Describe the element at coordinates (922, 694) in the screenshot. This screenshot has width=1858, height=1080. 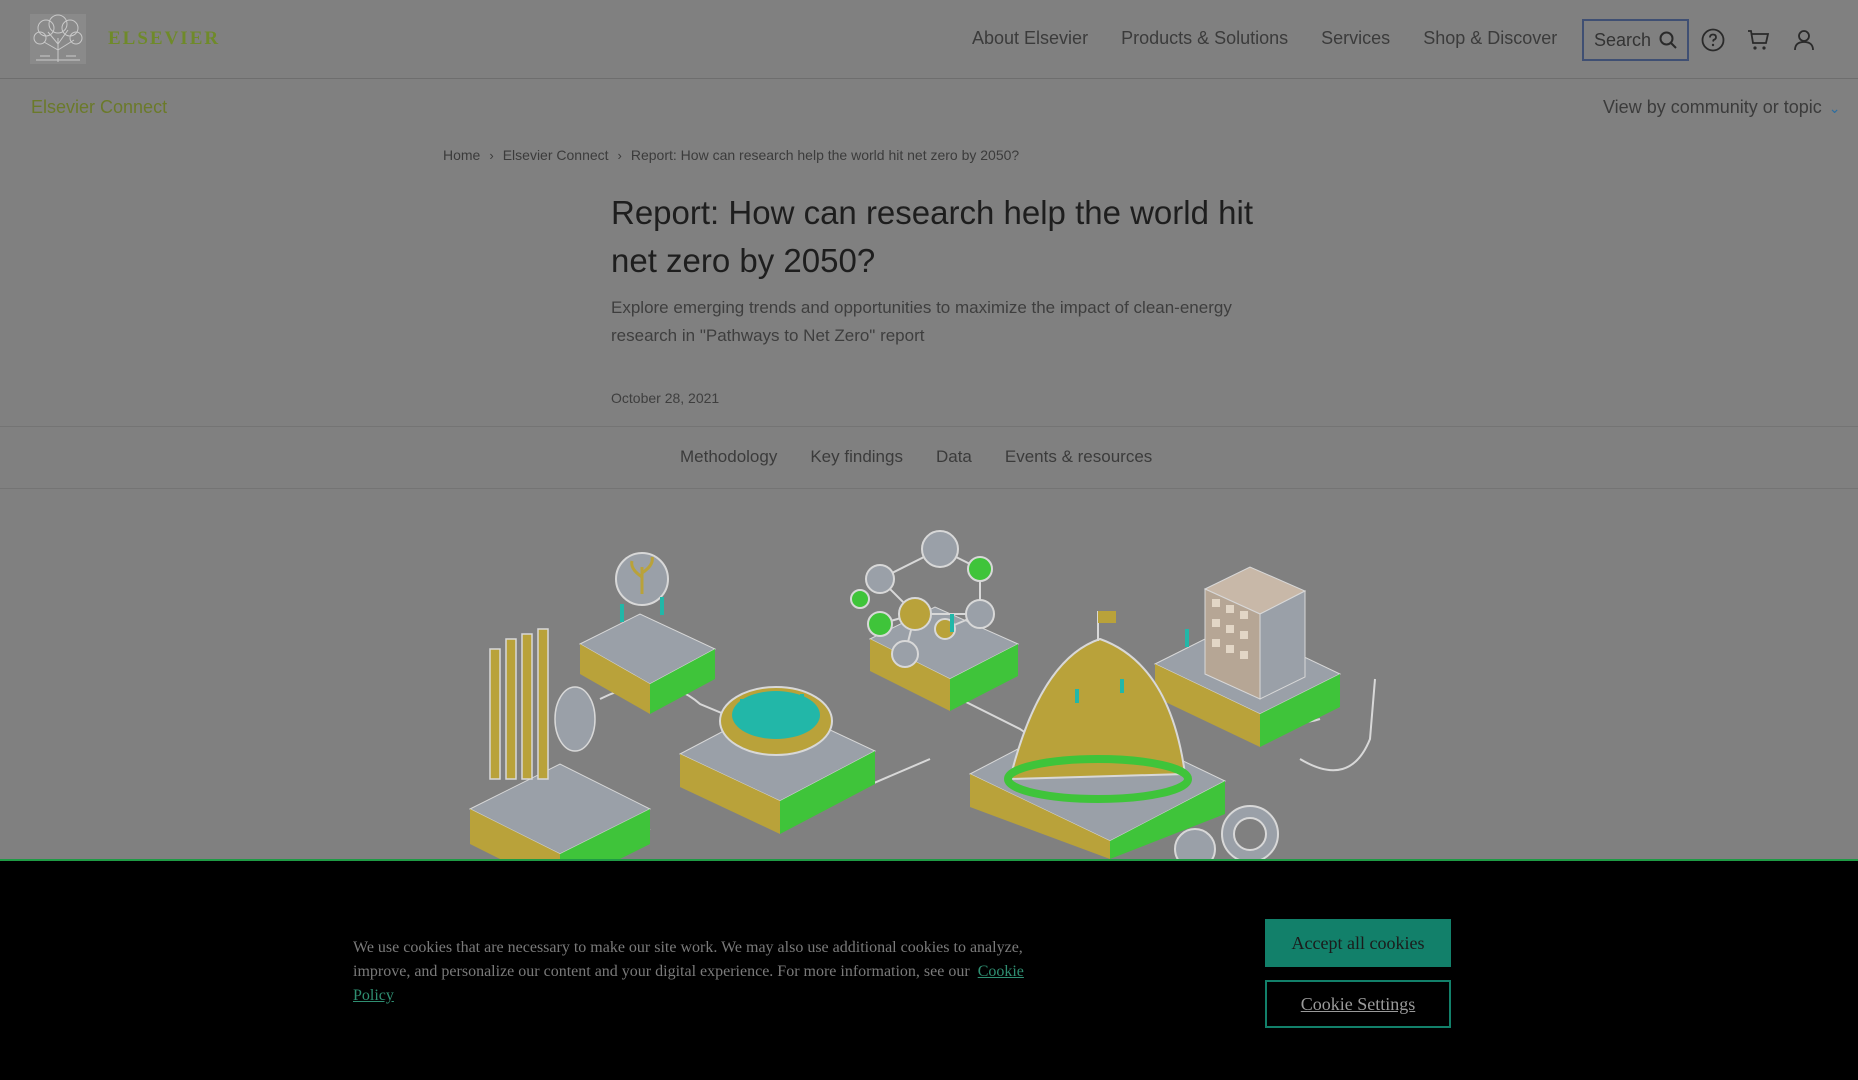
I see `isometric-research-illustration` at that location.